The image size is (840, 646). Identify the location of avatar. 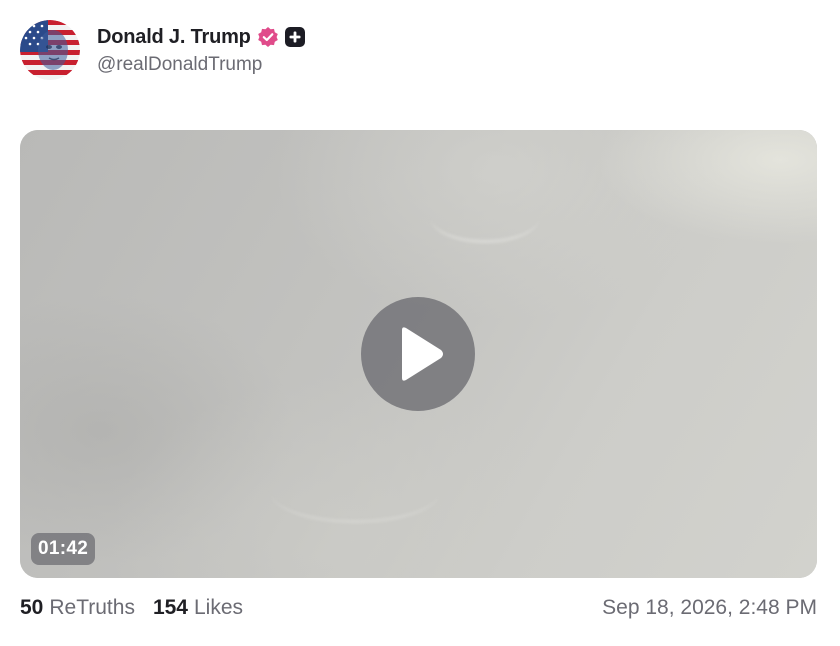
(50, 50).